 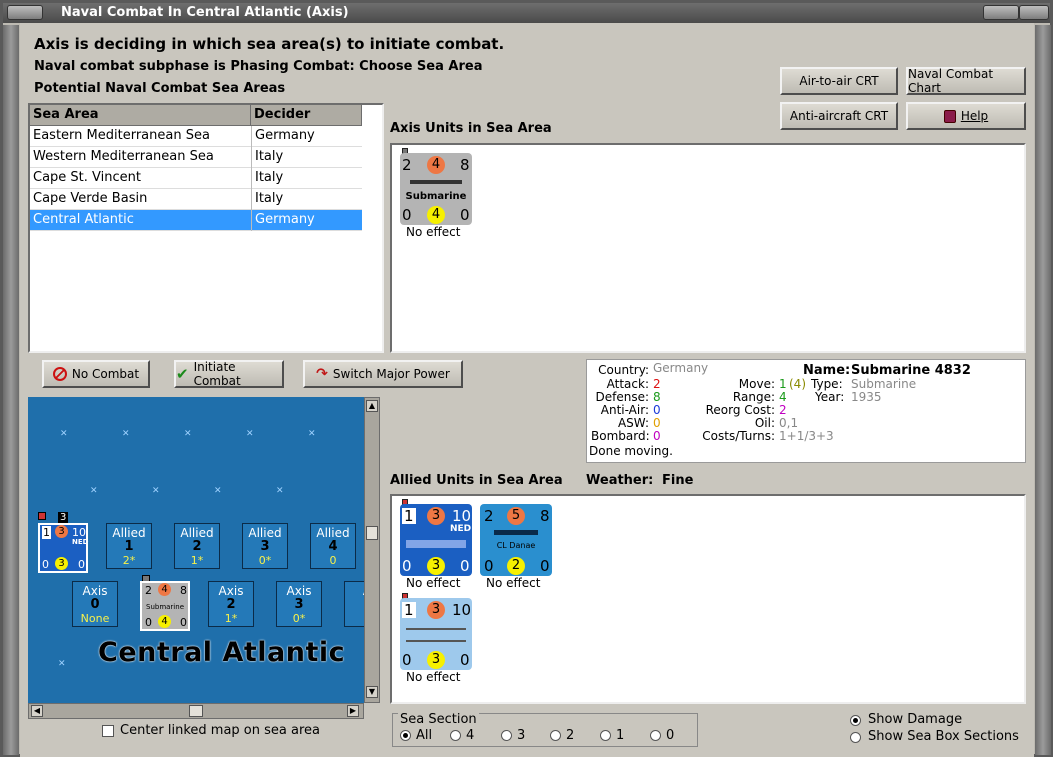 What do you see at coordinates (738, 436) in the screenshot?
I see `info-costs-key: Costs/Turns:` at bounding box center [738, 436].